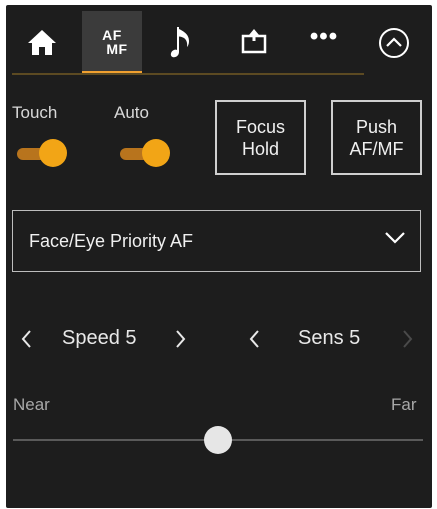  Describe the element at coordinates (260, 126) in the screenshot. I see `focus-hold-label-line1: Focus` at that location.